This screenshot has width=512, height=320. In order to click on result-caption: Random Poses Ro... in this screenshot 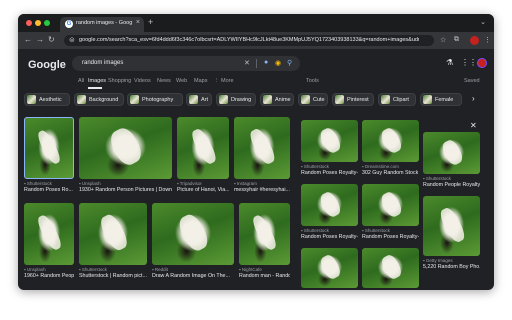, I will do `click(49, 190)`.